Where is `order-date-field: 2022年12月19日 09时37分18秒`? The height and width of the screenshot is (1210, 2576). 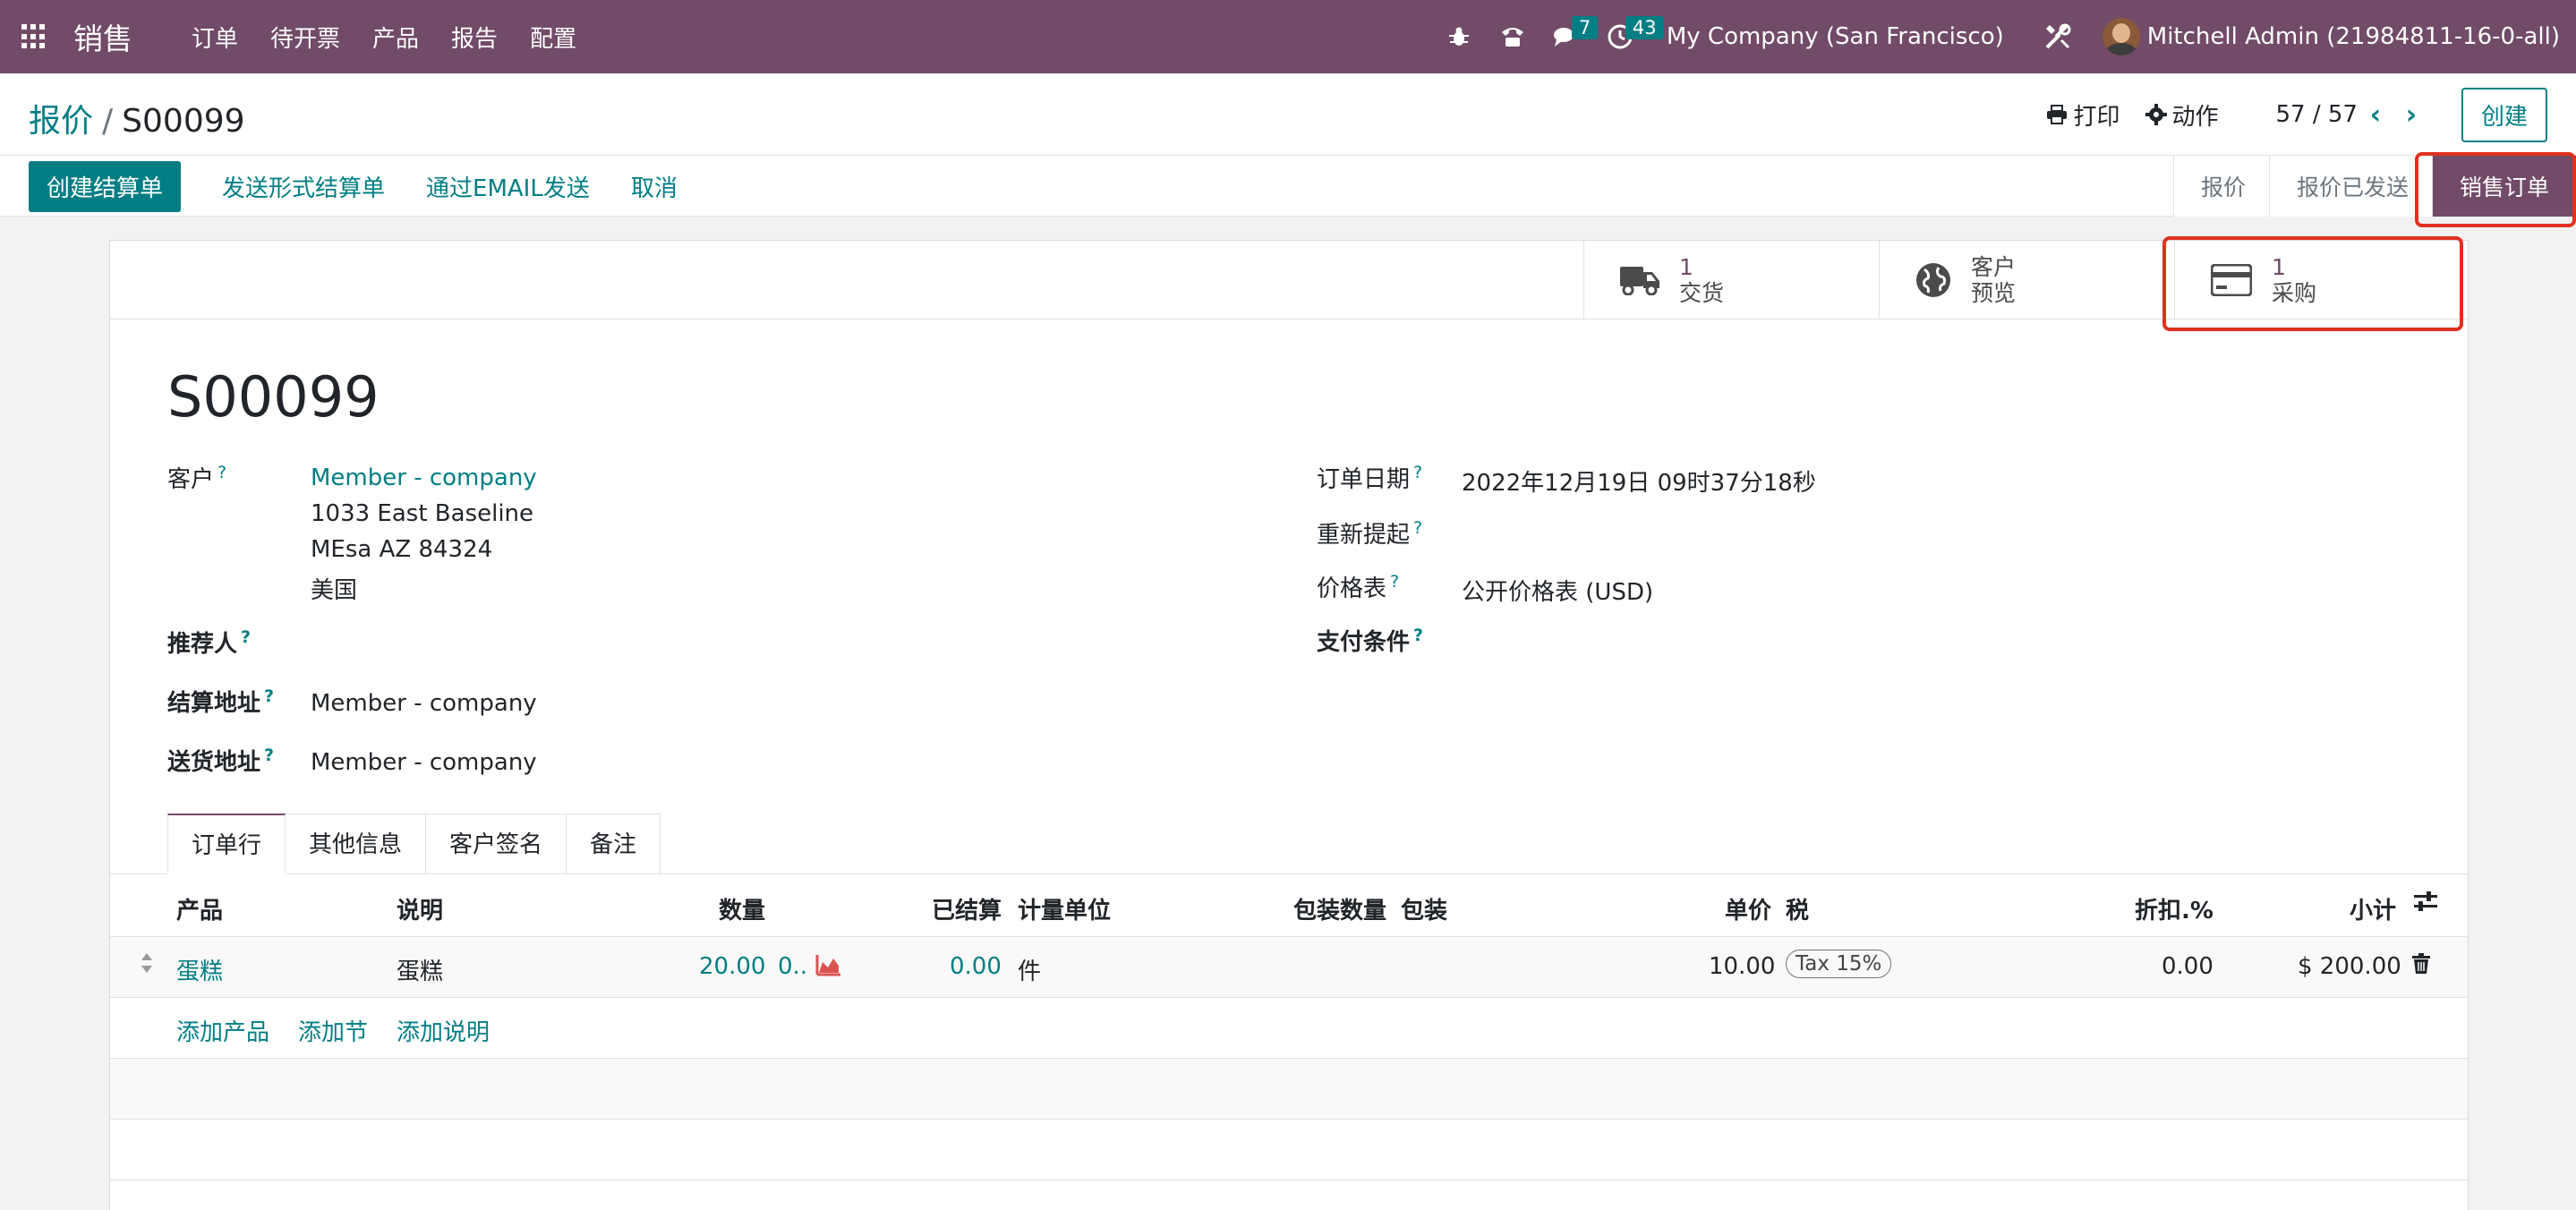
order-date-field: 2022年12月19日 09时37分18秒 is located at coordinates (1639, 481).